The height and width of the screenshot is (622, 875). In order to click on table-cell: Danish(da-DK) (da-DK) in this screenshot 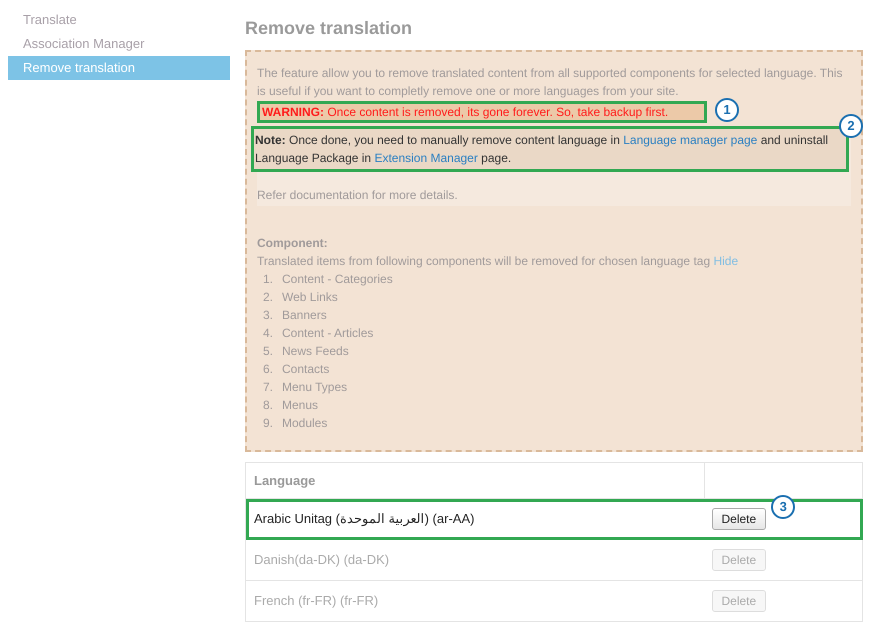, I will do `click(475, 560)`.